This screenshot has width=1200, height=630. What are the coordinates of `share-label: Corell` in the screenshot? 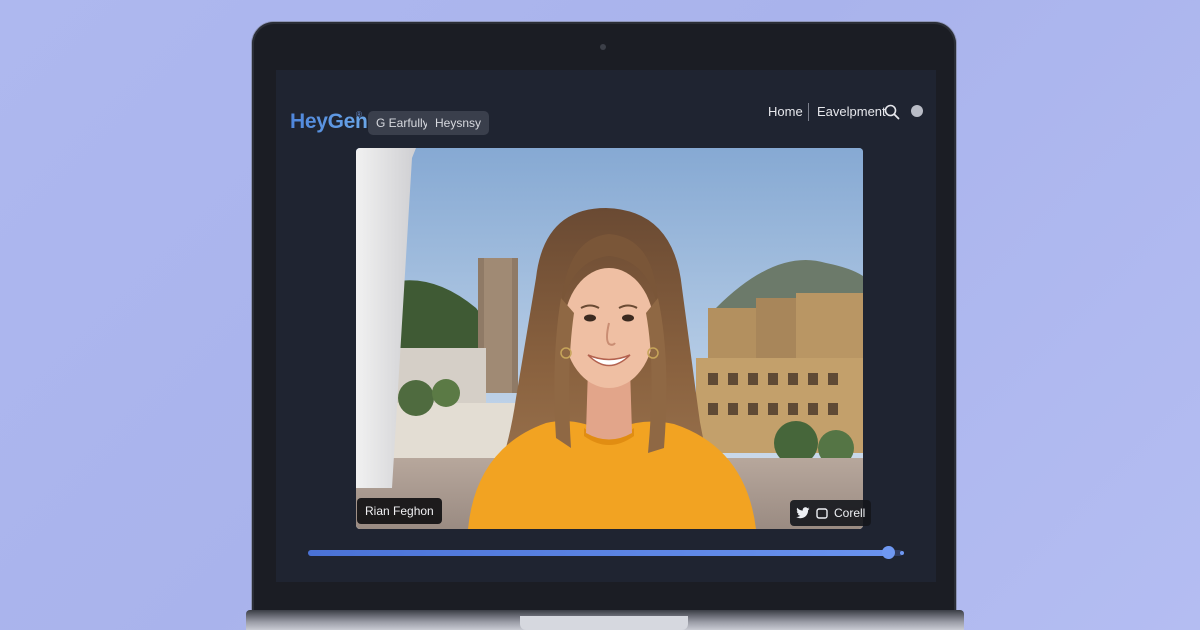 It's located at (849, 513).